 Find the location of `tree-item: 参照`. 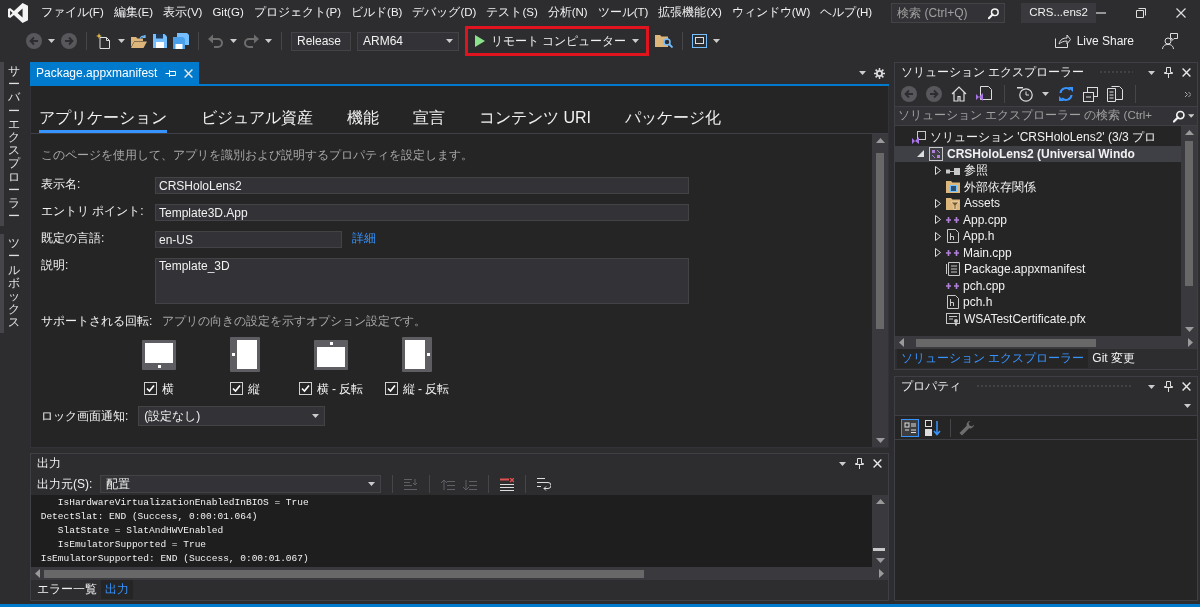

tree-item: 参照 is located at coordinates (1038, 170).